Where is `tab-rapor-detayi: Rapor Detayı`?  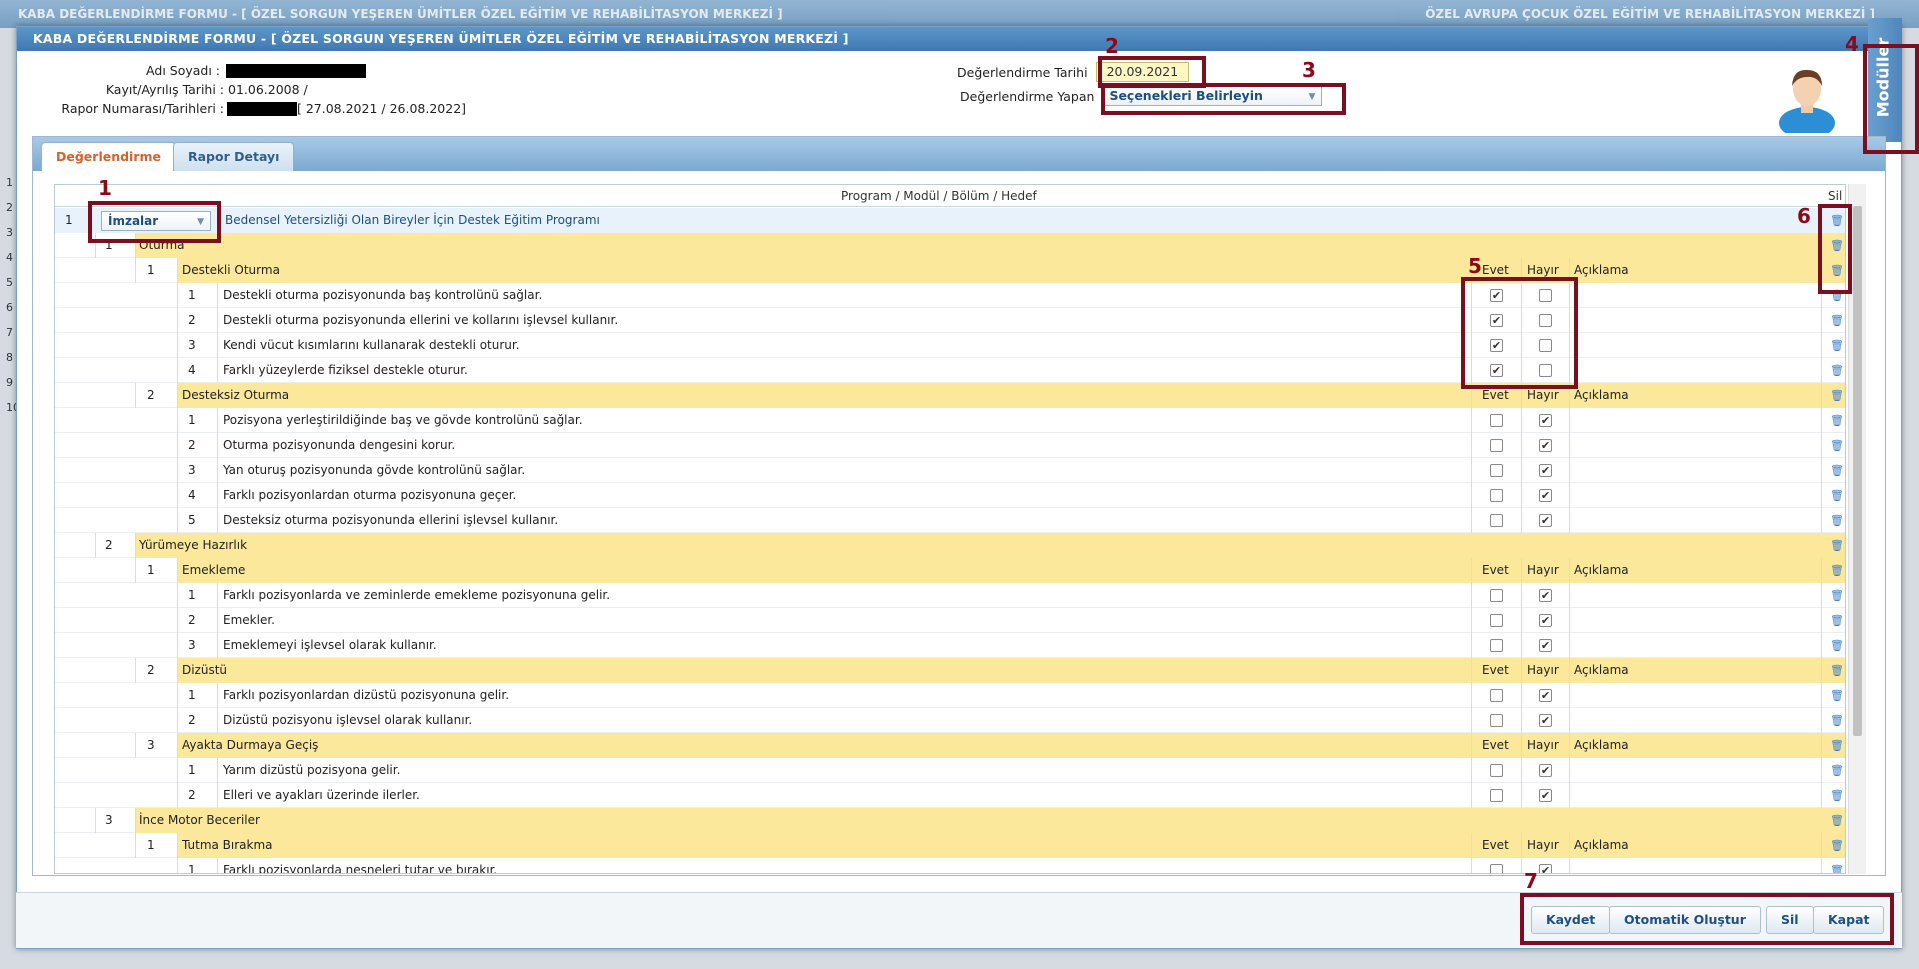 tab-rapor-detayi: Rapor Detayı is located at coordinates (234, 156).